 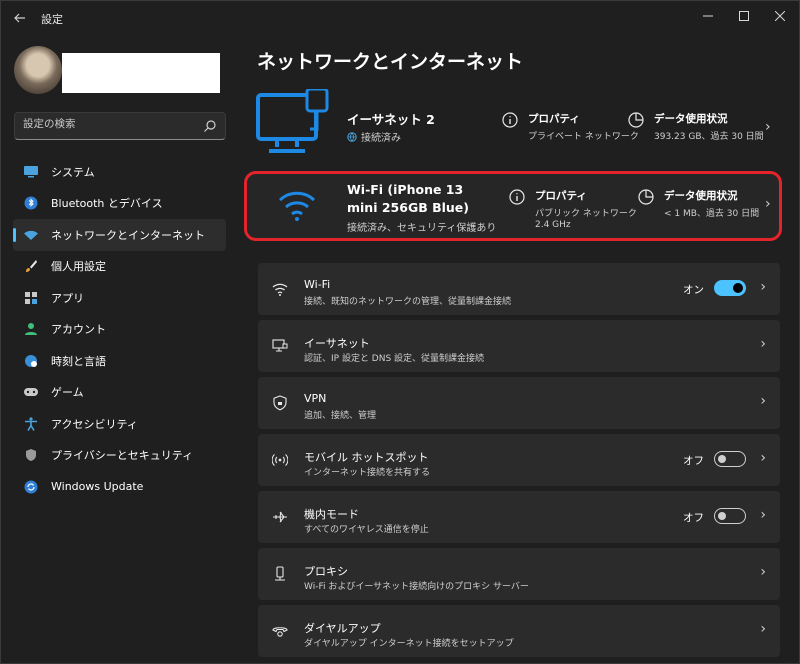 What do you see at coordinates (119, 393) in the screenshot?
I see `sidebar-item-gaming: ゲーム` at bounding box center [119, 393].